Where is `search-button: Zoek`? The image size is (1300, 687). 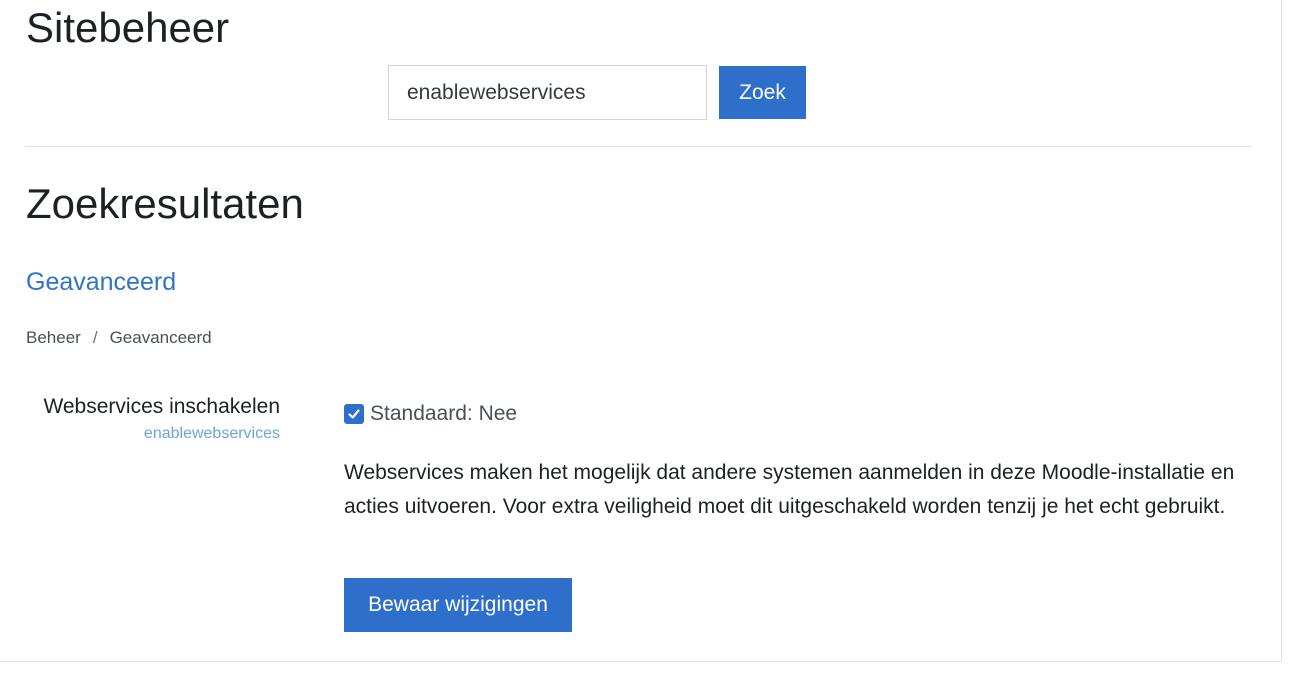
search-button: Zoek is located at coordinates (762, 92).